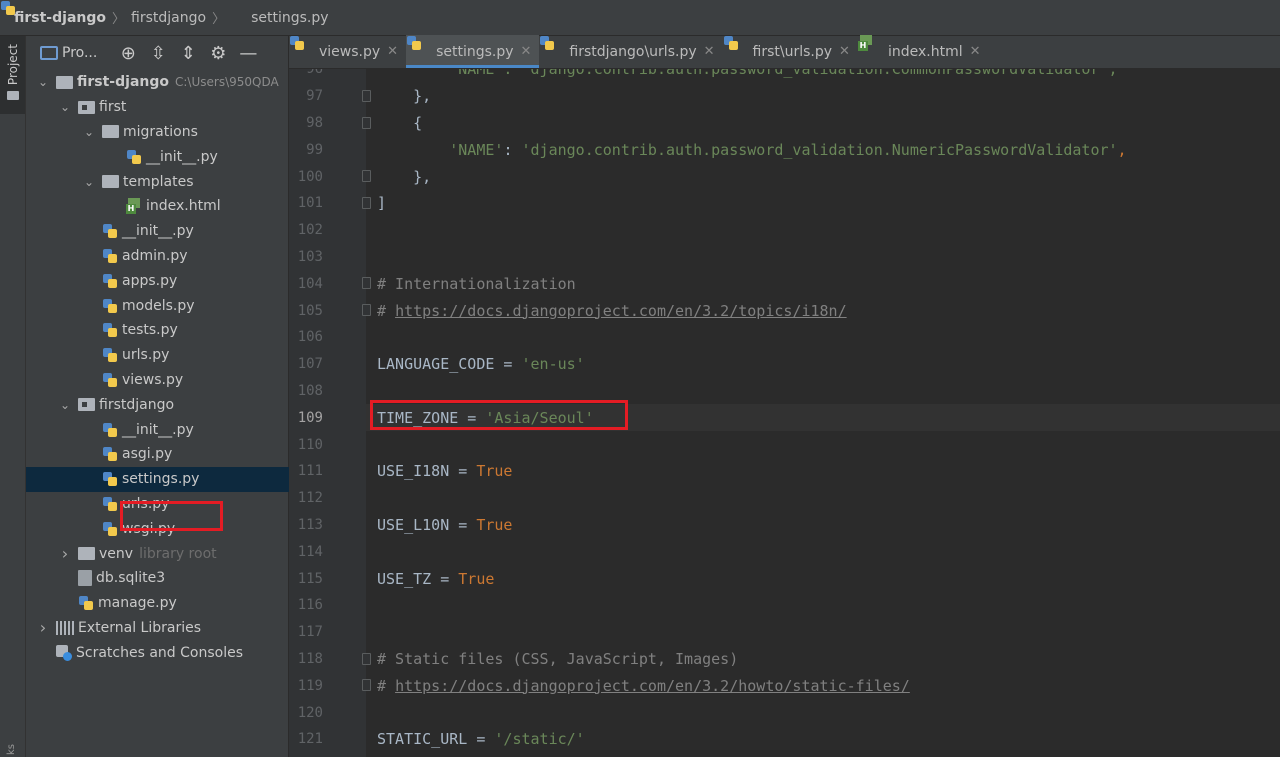  Describe the element at coordinates (137, 603) in the screenshot. I see `tree-item-label: manage.py` at that location.